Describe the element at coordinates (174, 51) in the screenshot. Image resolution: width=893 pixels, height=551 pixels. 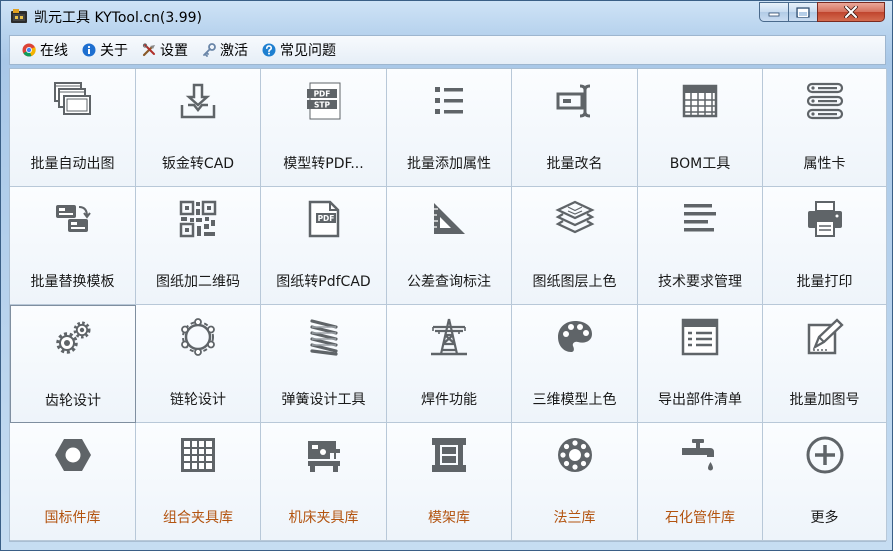
I see `menu-label: 设置` at that location.